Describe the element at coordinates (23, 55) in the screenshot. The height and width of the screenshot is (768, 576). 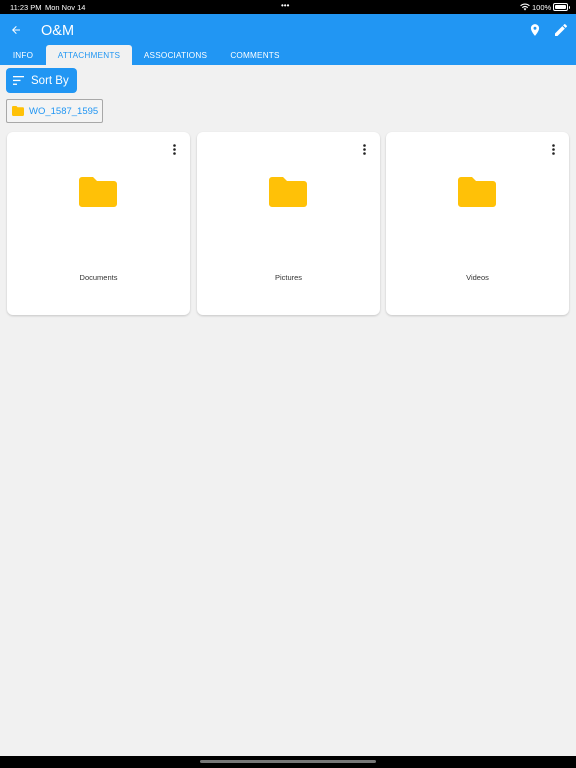
I see `tab-info: INFO` at that location.